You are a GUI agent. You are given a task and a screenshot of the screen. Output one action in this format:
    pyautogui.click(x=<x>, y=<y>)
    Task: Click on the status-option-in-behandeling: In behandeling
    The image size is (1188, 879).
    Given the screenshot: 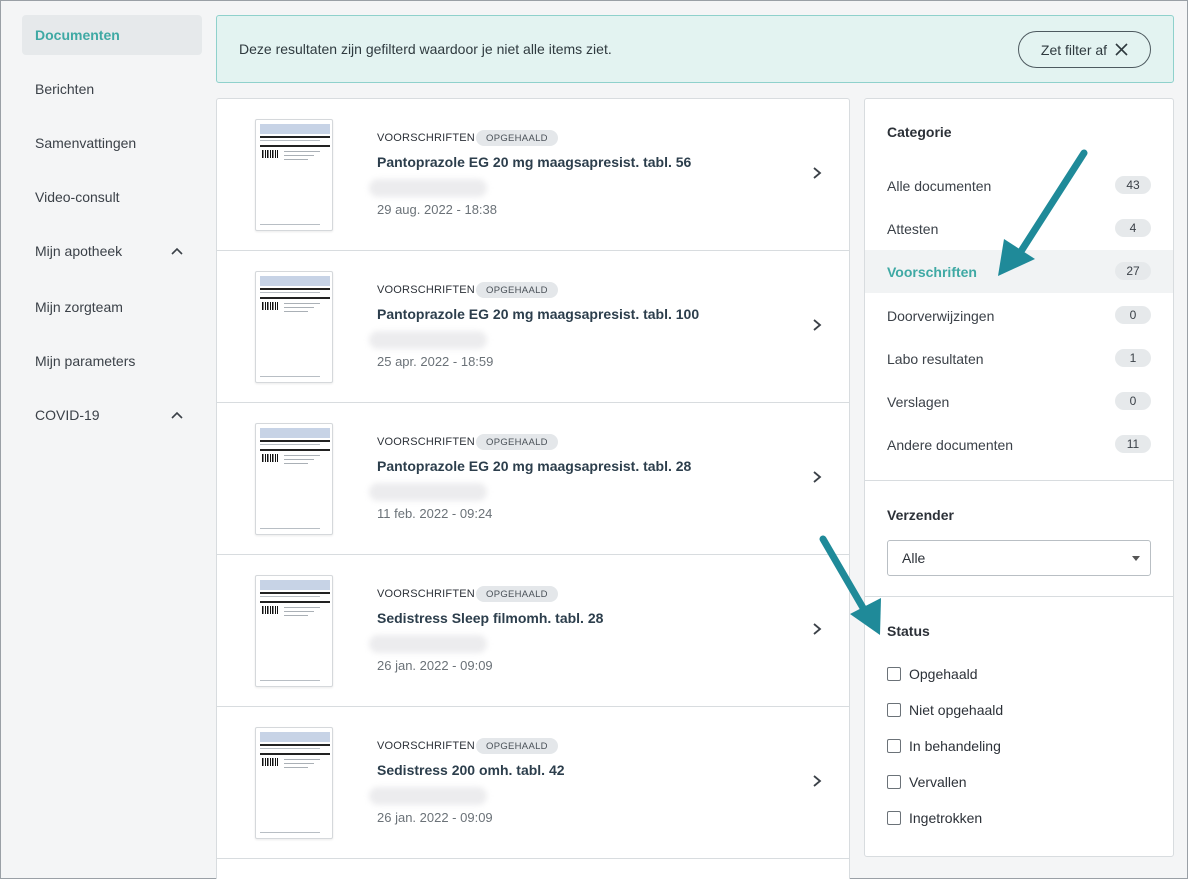 What is the action you would take?
    pyautogui.click(x=944, y=746)
    